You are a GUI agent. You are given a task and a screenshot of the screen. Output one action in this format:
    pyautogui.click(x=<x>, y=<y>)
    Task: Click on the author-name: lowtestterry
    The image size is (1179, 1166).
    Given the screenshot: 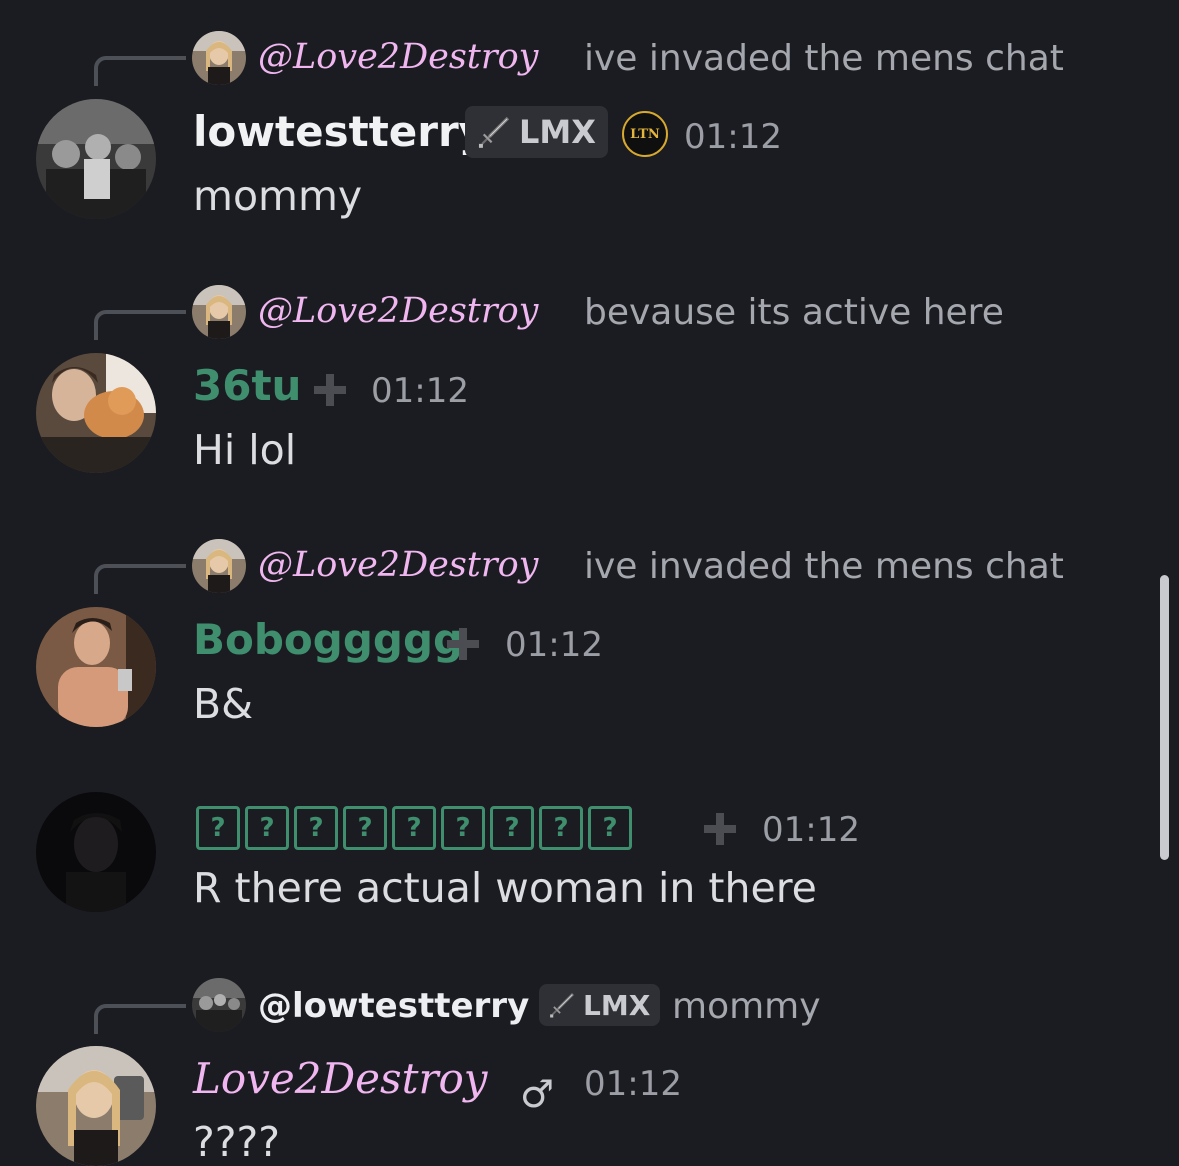 What is the action you would take?
    pyautogui.click(x=339, y=131)
    